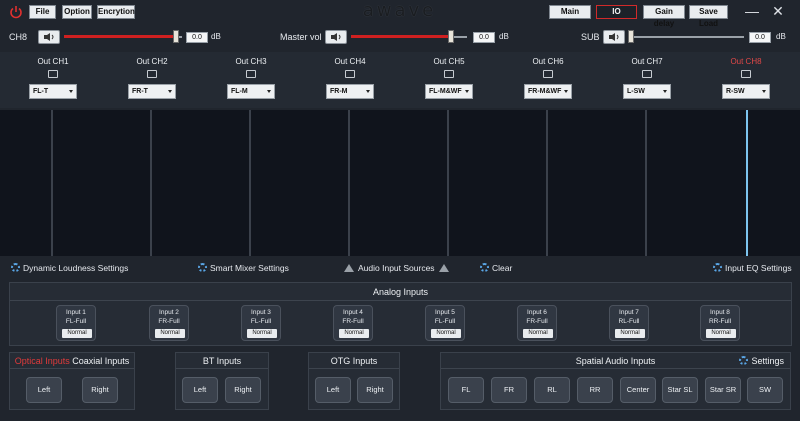  Describe the element at coordinates (752, 268) in the screenshot. I see `input-eq-settings-button: Input EQ Settings` at that location.